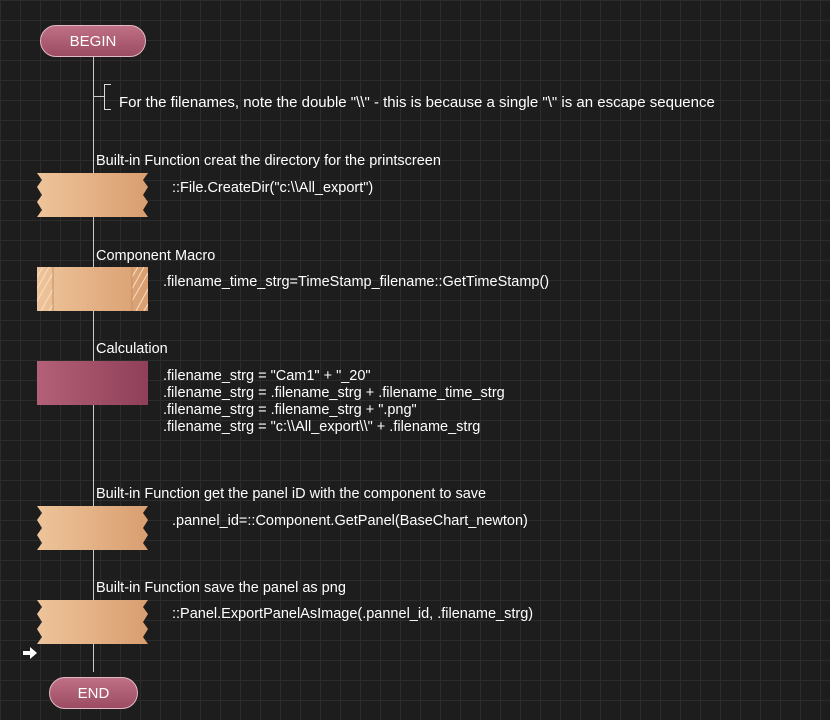 Image resolution: width=830 pixels, height=720 pixels. What do you see at coordinates (290, 410) in the screenshot?
I see `step-3-code-line-3: .filename_strg = .filename_strg + ".png"` at bounding box center [290, 410].